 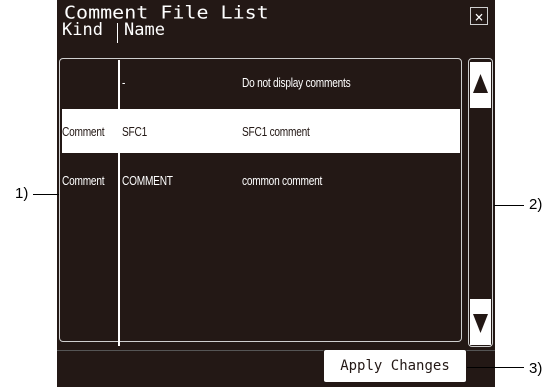 What do you see at coordinates (134, 131) in the screenshot?
I see `list-item-file: SFC1` at bounding box center [134, 131].